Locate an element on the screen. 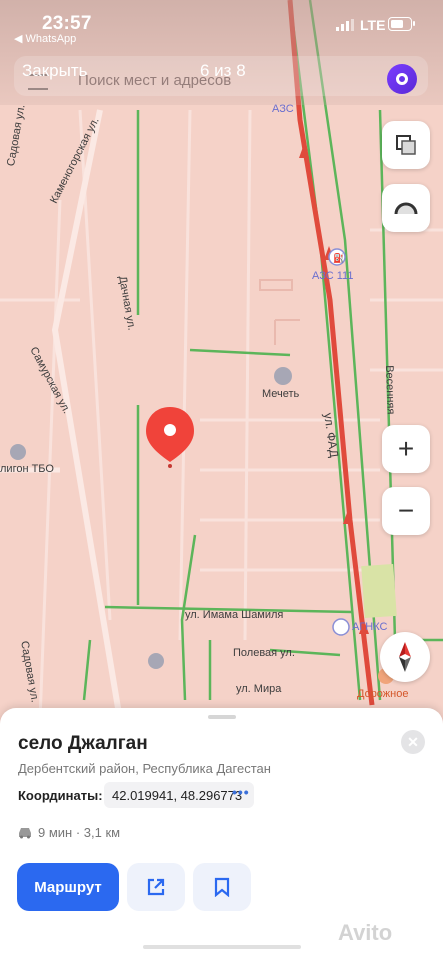 This screenshot has height=960, width=443. layers-button is located at coordinates (406, 145).